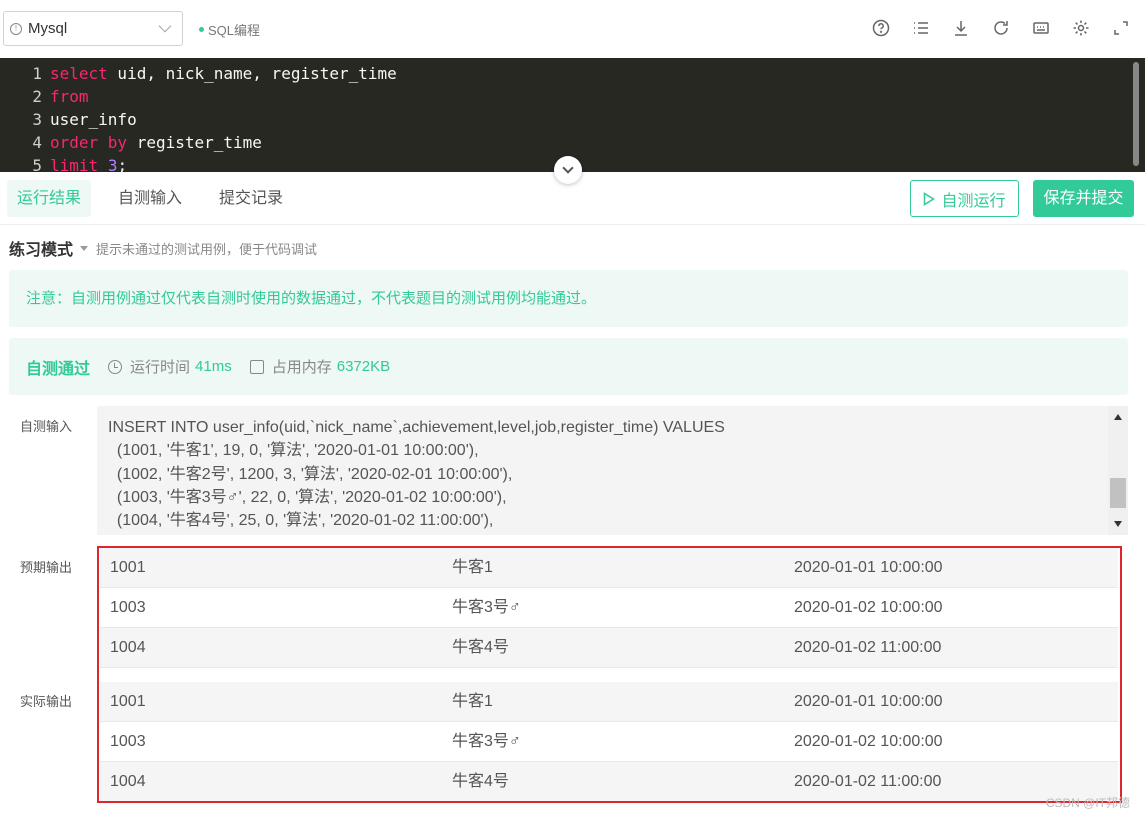 The width and height of the screenshot is (1145, 818). Describe the element at coordinates (16, 28) in the screenshot. I see `info-icon: !` at that location.